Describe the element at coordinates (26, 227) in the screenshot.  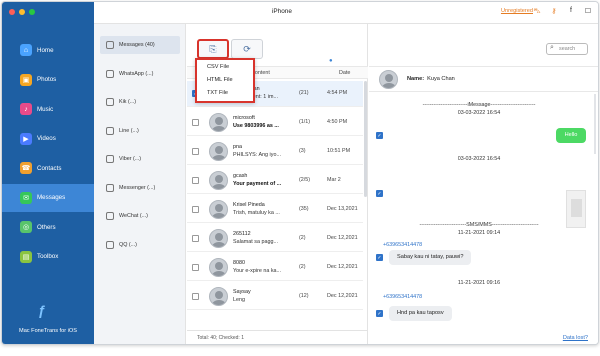
I see `others-icon: ◎` at that location.